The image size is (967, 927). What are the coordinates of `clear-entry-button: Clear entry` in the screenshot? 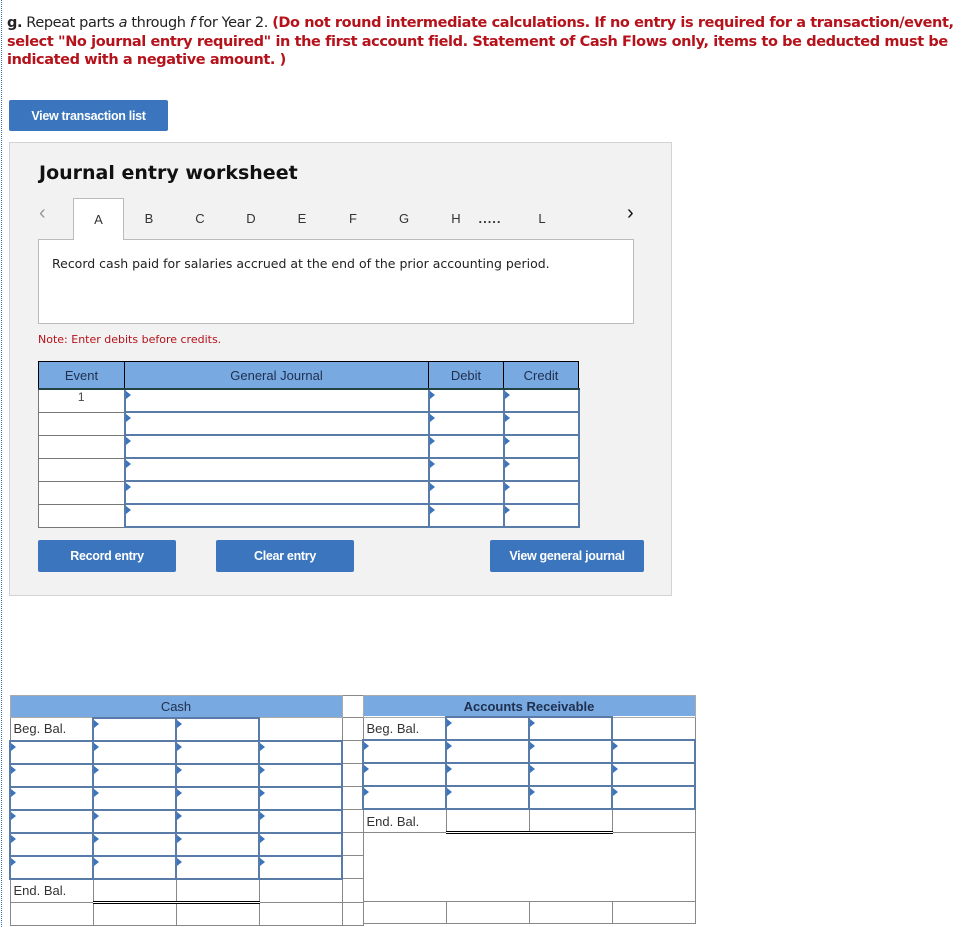 It's located at (285, 556).